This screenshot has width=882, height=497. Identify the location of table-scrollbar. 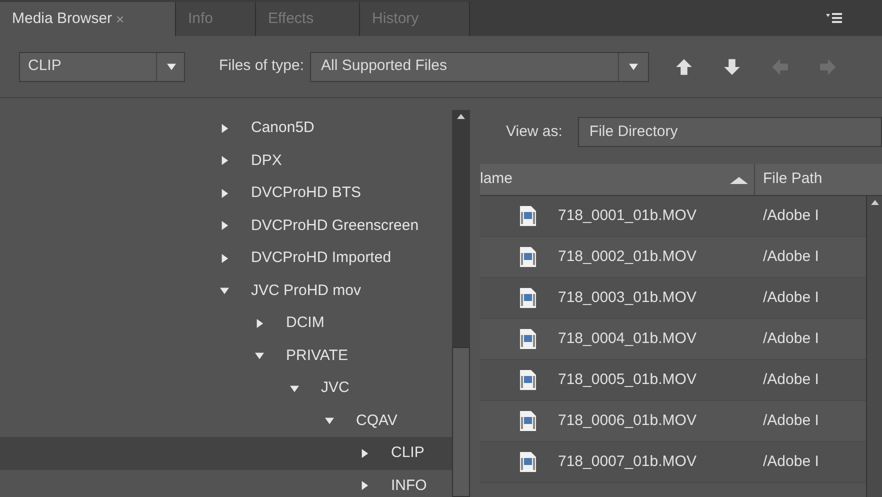
(874, 346).